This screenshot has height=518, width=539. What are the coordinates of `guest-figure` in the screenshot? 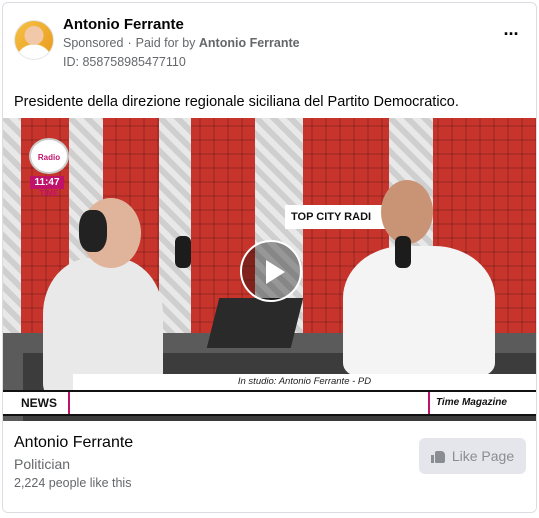 It's located at (419, 311).